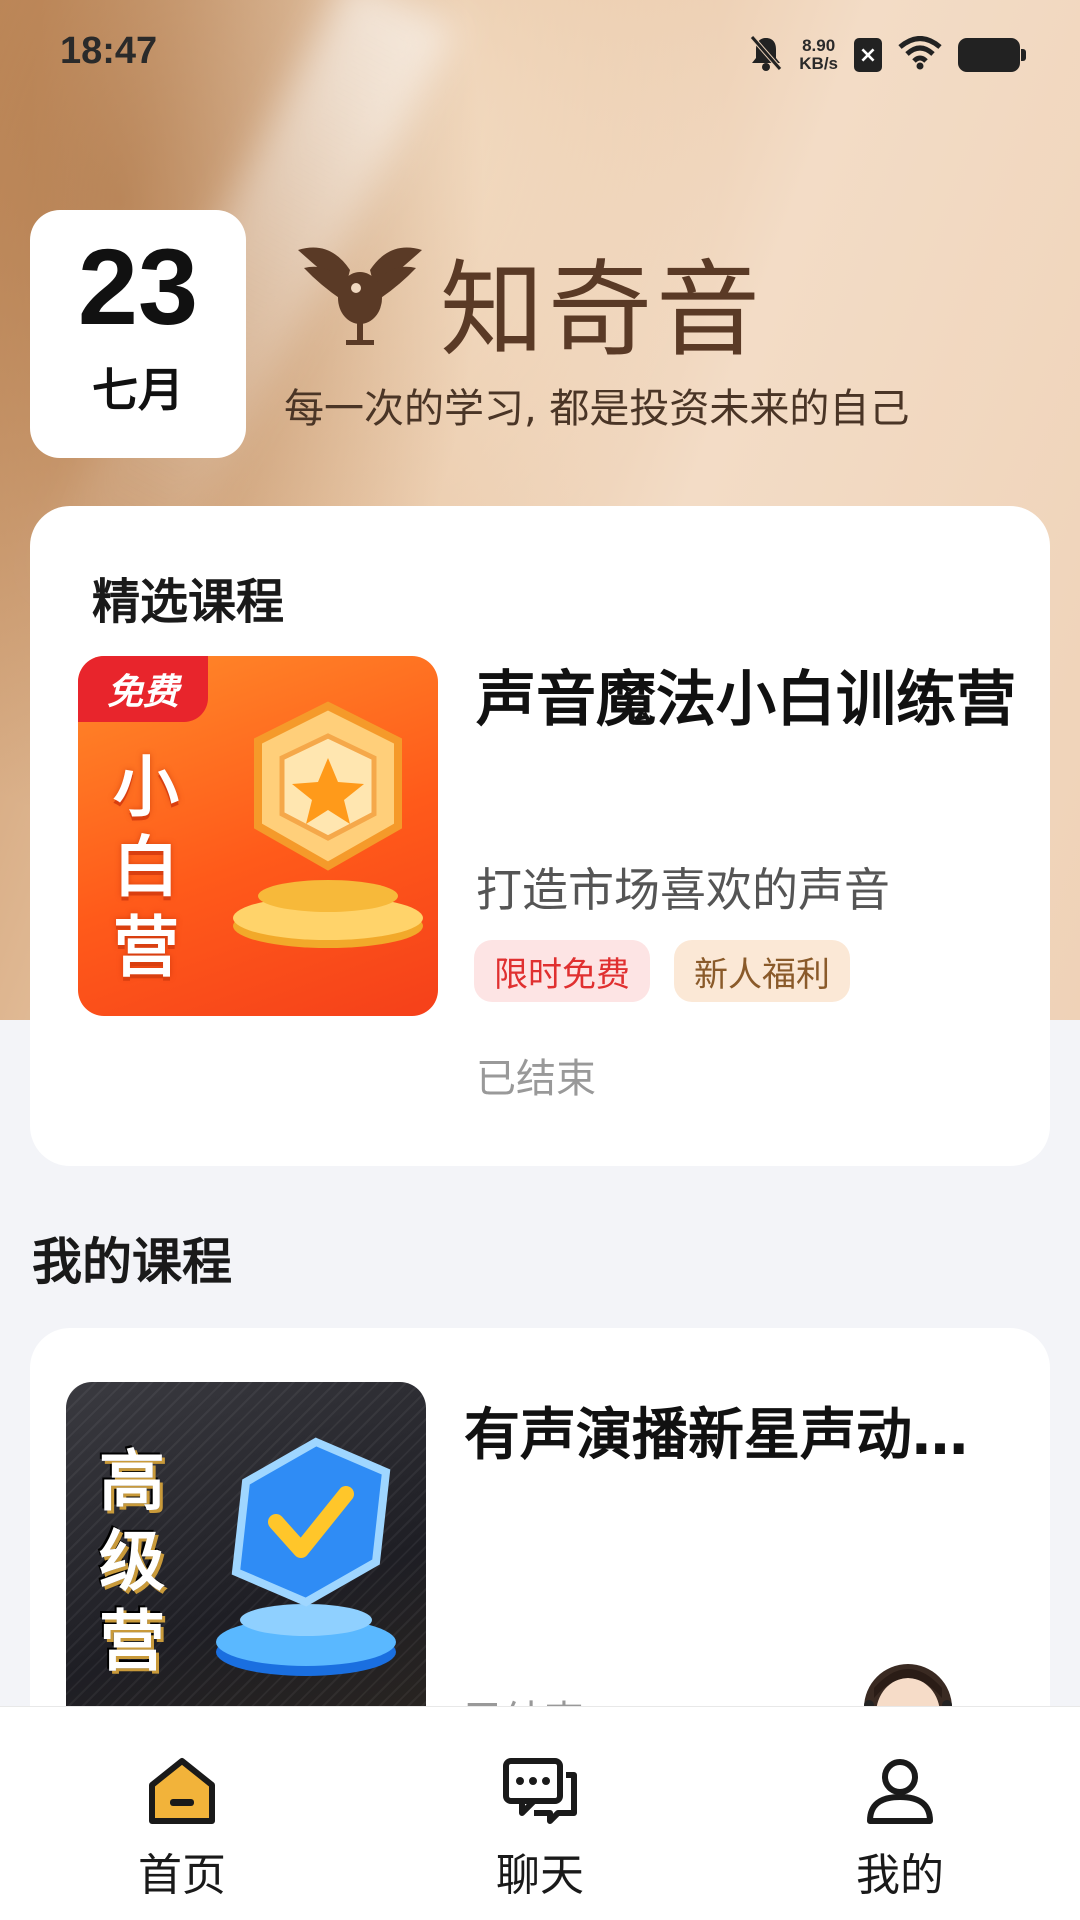 This screenshot has width=1080, height=1920. I want to click on status-bar: 18:47 8.90 KB/s ×, so click(540, 55).